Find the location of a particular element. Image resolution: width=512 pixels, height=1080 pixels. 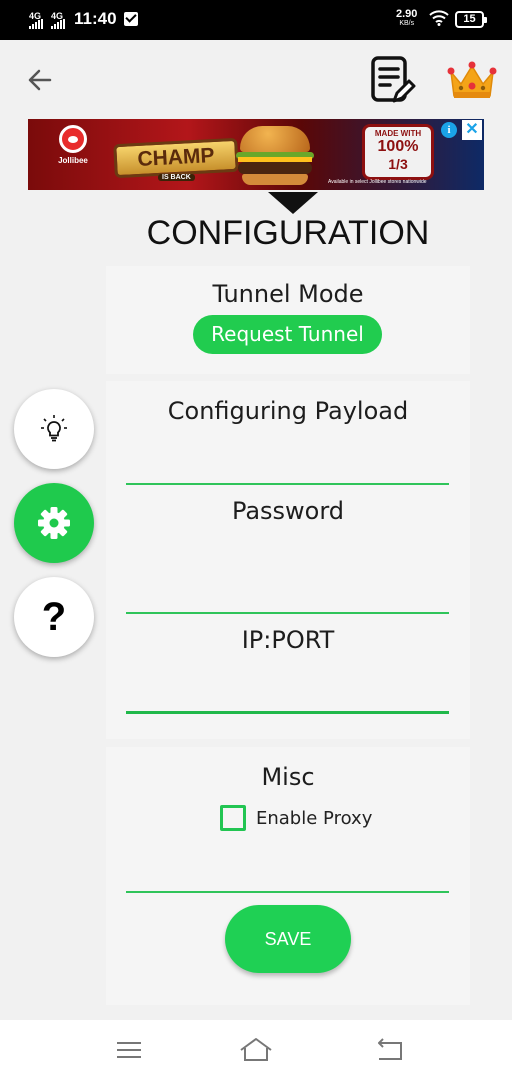

ad-brand-name: Jollibee is located at coordinates (73, 160).